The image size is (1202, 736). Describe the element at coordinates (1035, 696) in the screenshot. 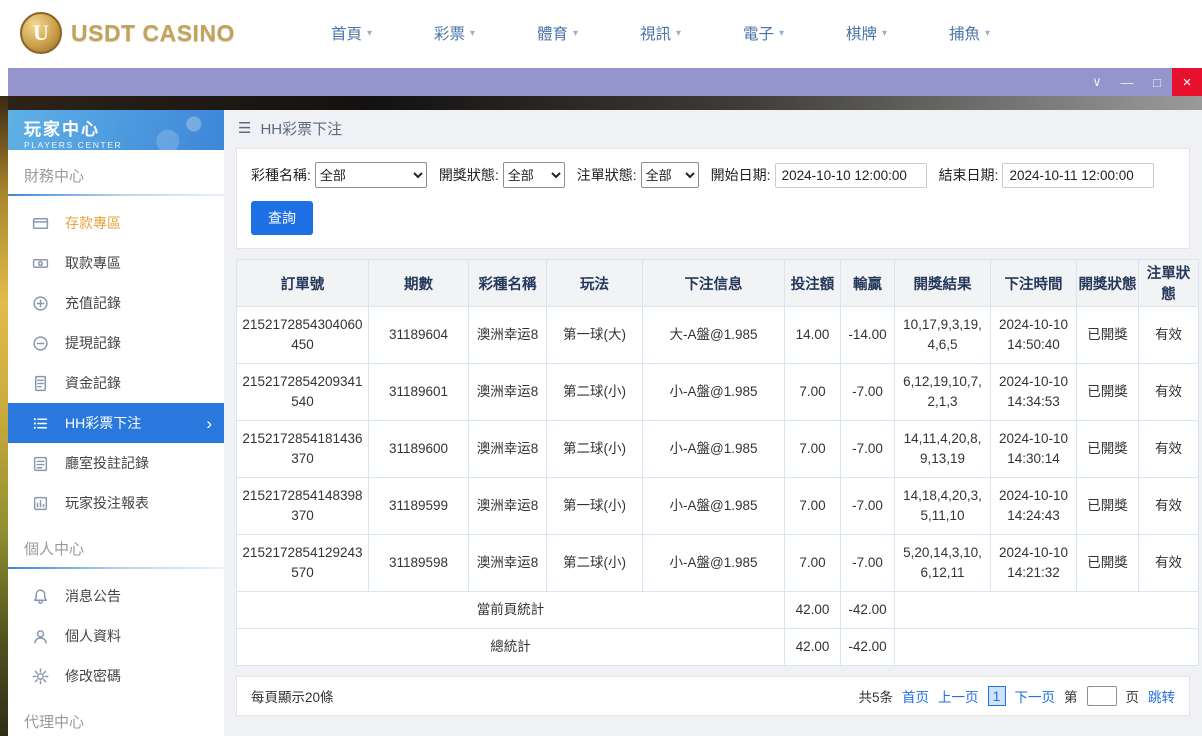

I see `next-page-link: 下一页` at that location.